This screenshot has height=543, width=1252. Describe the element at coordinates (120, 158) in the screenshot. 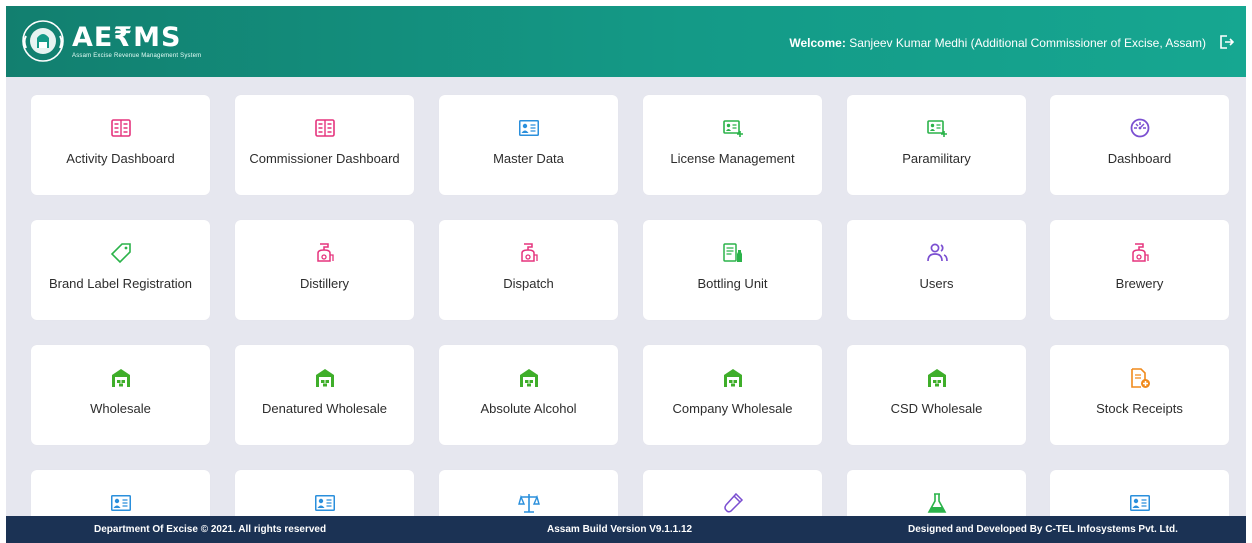

I see `module-card-label: Activity Dashboard` at that location.